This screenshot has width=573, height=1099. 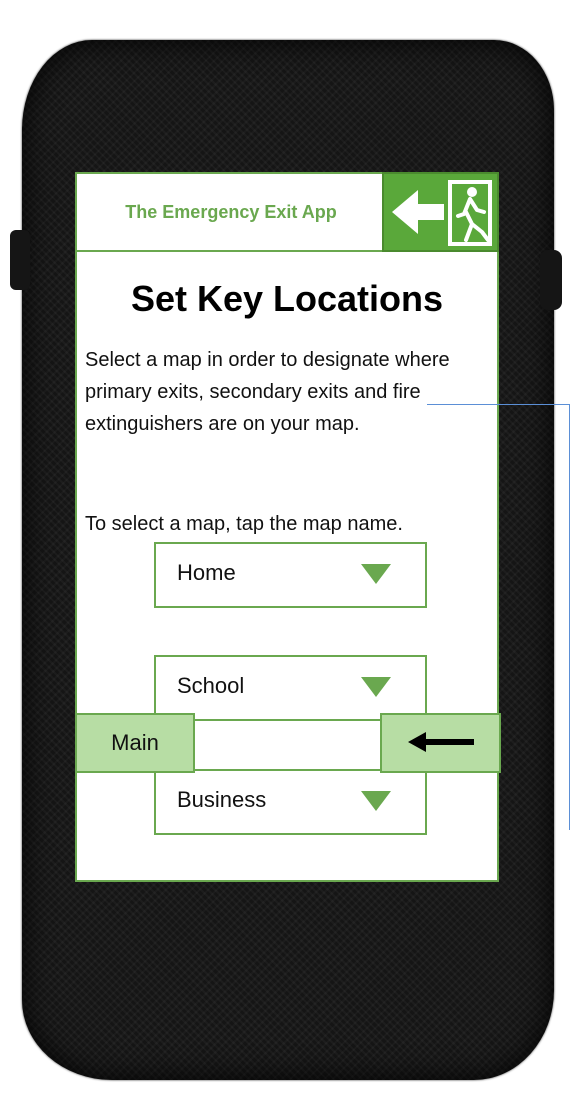 What do you see at coordinates (290, 688) in the screenshot?
I see `map-dropdown-school: School` at bounding box center [290, 688].